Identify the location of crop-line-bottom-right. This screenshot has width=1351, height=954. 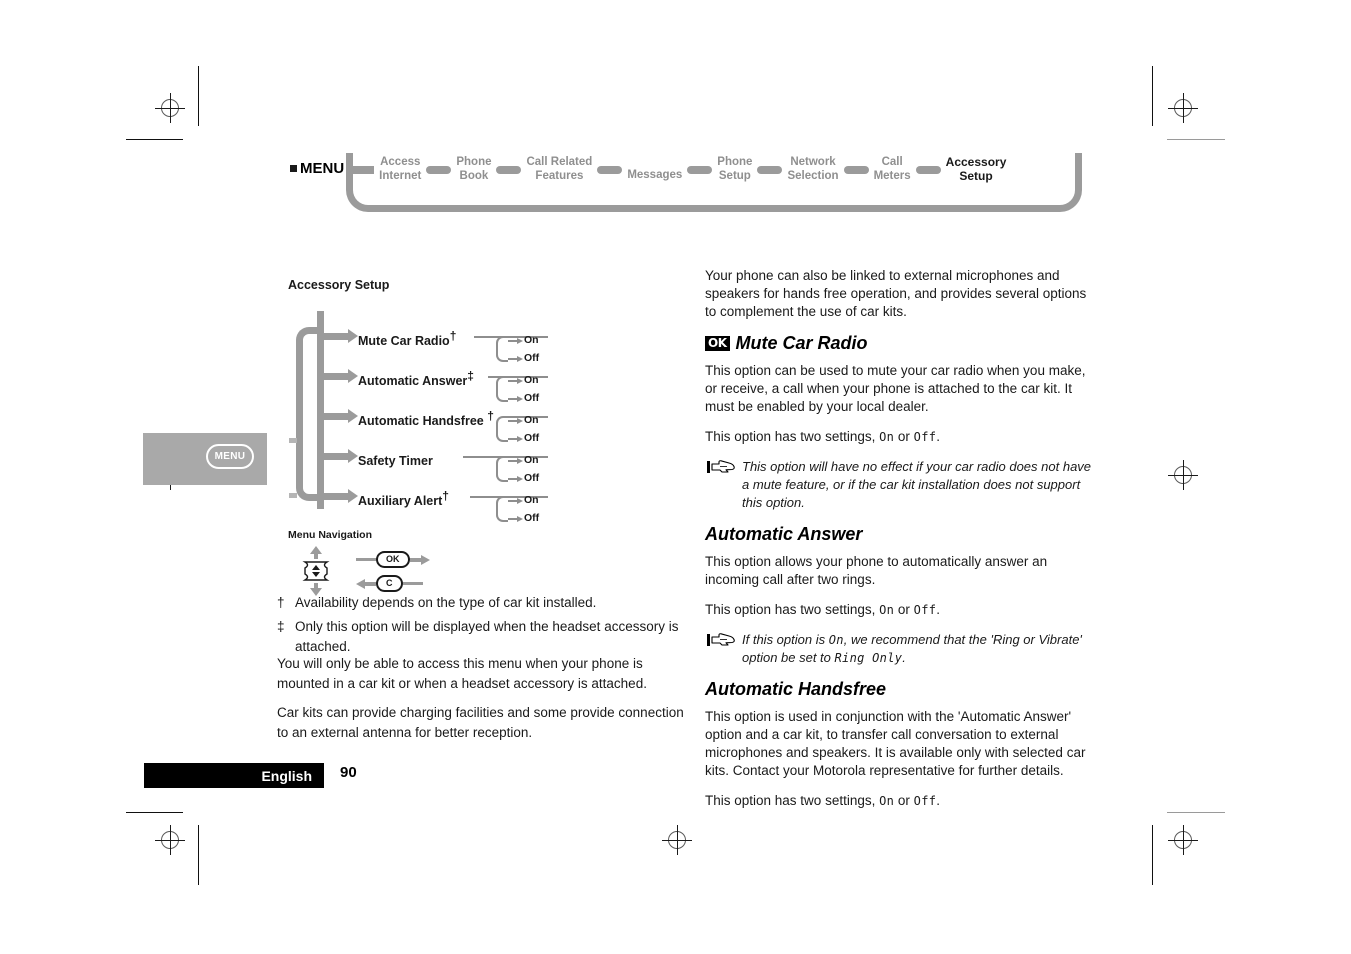
(1196, 812).